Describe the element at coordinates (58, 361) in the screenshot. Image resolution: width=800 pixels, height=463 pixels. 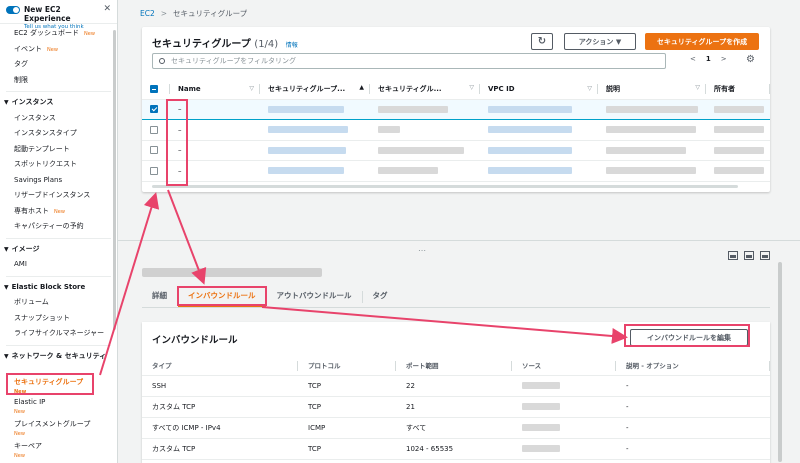
I see `section-network-security: ▼ ネットワーク & セキュリティ` at that location.